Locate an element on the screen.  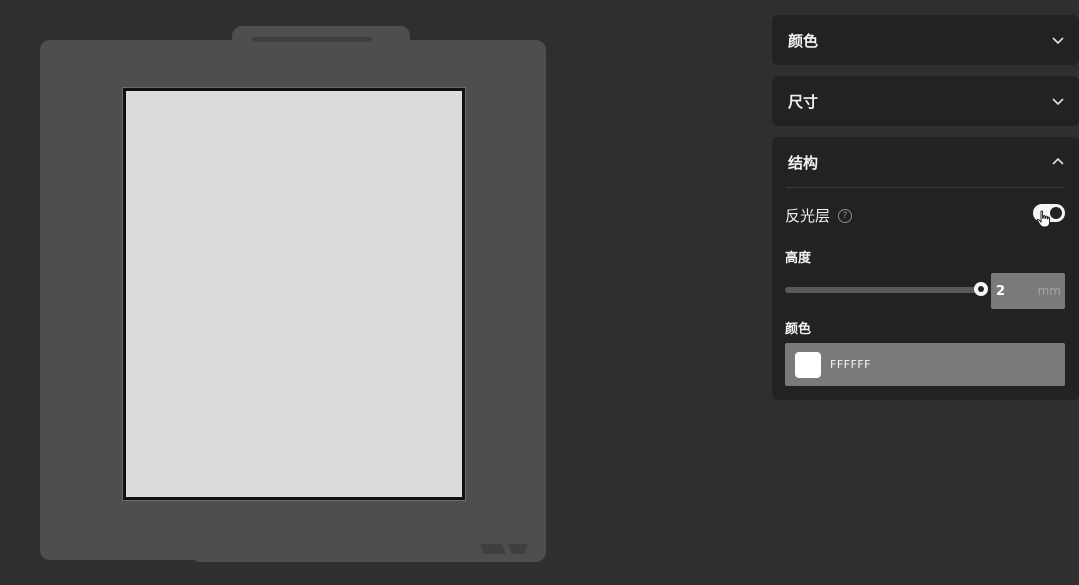
reflect-layer-row: 反光层 ? is located at coordinates (819, 215).